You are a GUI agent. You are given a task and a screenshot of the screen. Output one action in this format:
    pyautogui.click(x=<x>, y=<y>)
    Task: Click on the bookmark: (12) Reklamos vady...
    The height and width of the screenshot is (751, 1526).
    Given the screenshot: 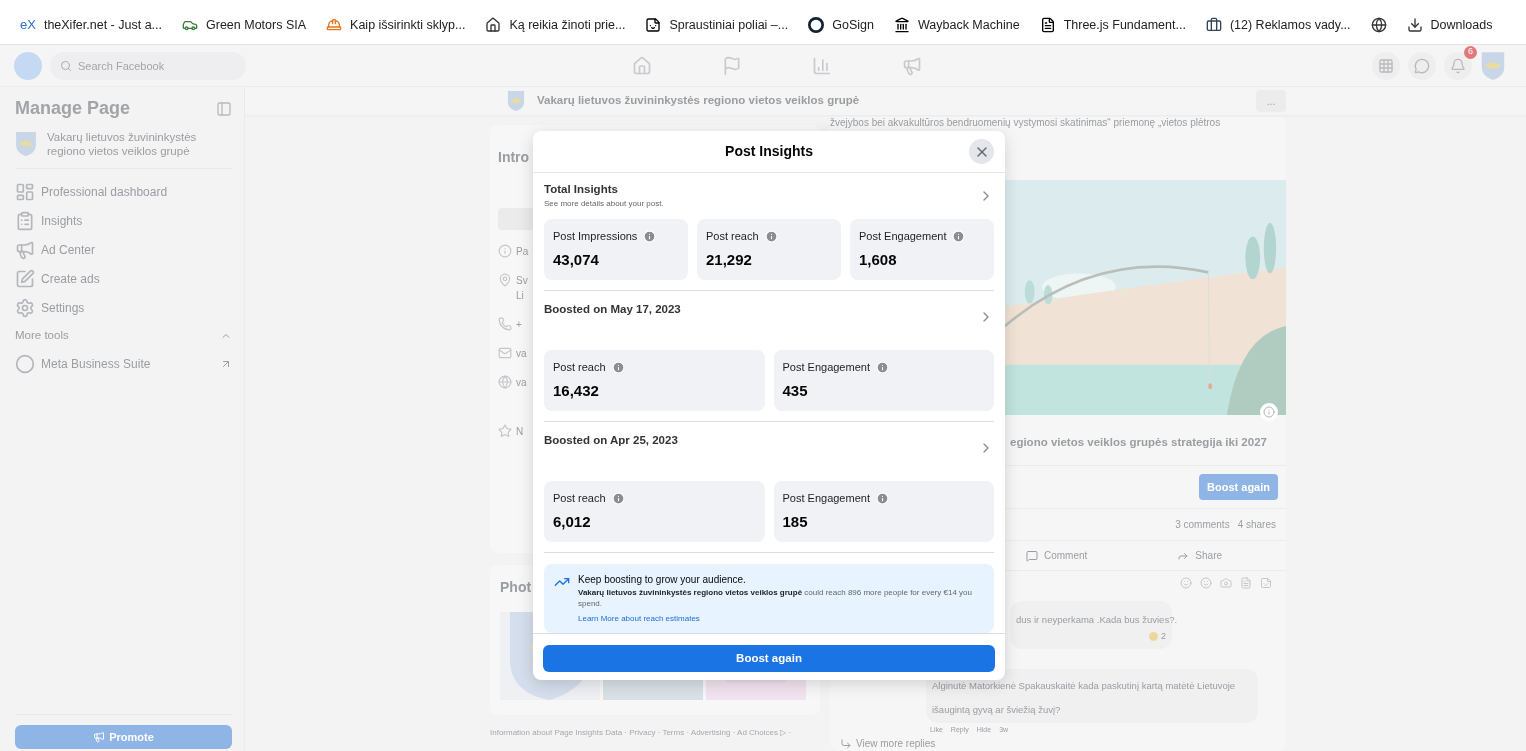 What is the action you would take?
    pyautogui.click(x=1278, y=25)
    